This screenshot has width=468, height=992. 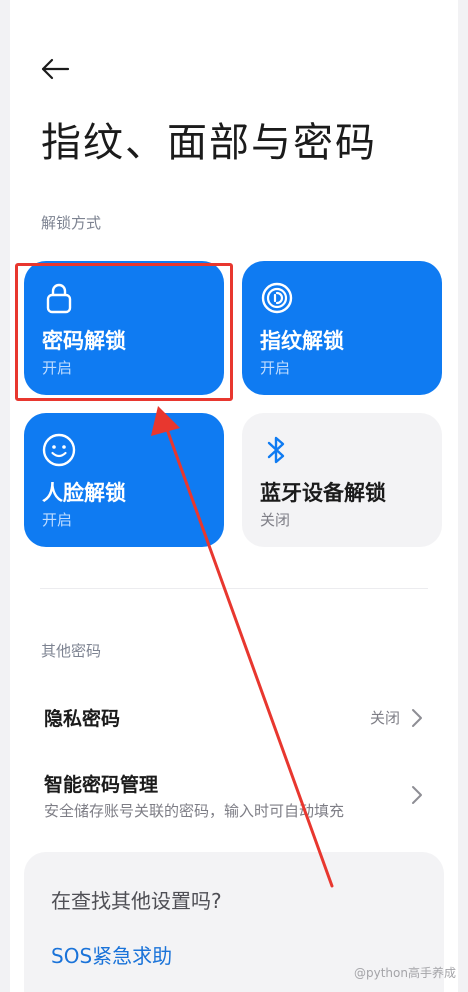 I want to click on arrow-left-icon, so click(x=55, y=69).